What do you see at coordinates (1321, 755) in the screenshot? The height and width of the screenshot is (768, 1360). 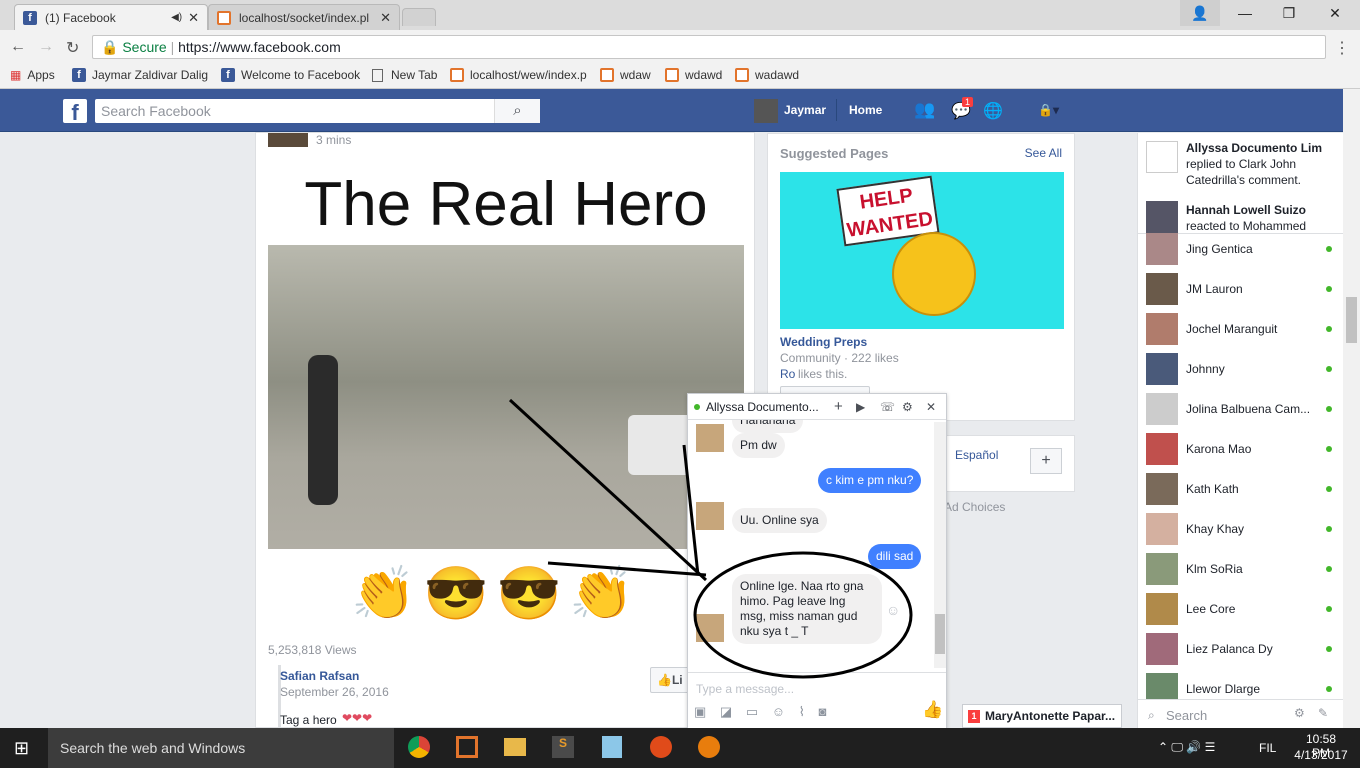 I see `clock-date: 4/13/2017` at bounding box center [1321, 755].